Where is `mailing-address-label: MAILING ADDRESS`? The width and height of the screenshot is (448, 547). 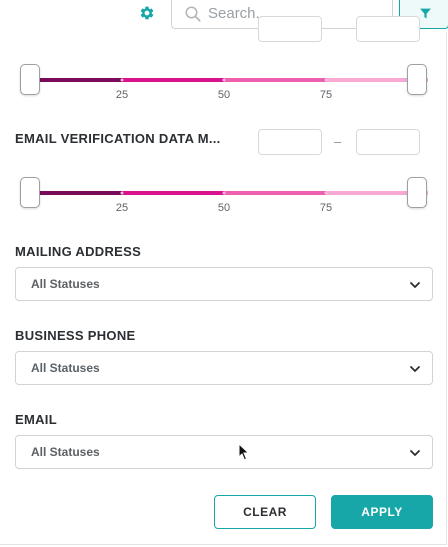
mailing-address-label: MAILING ADDRESS is located at coordinates (78, 251).